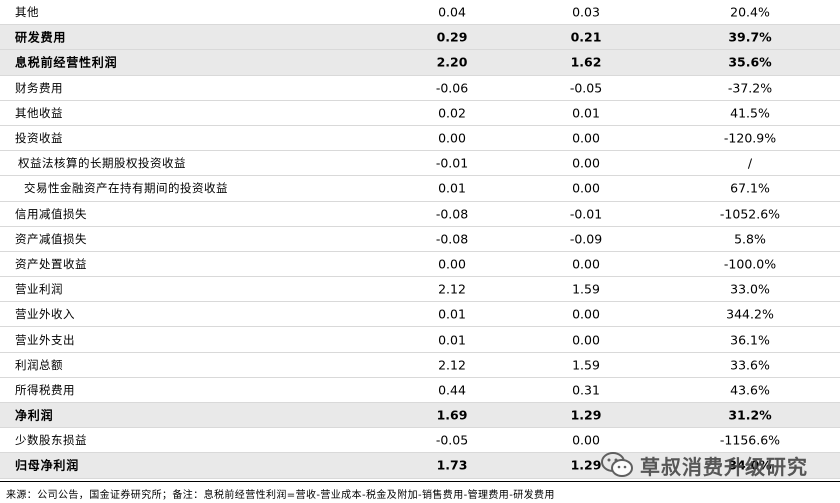  What do you see at coordinates (586, 390) in the screenshot?
I see `value-prior: 0.31` at bounding box center [586, 390].